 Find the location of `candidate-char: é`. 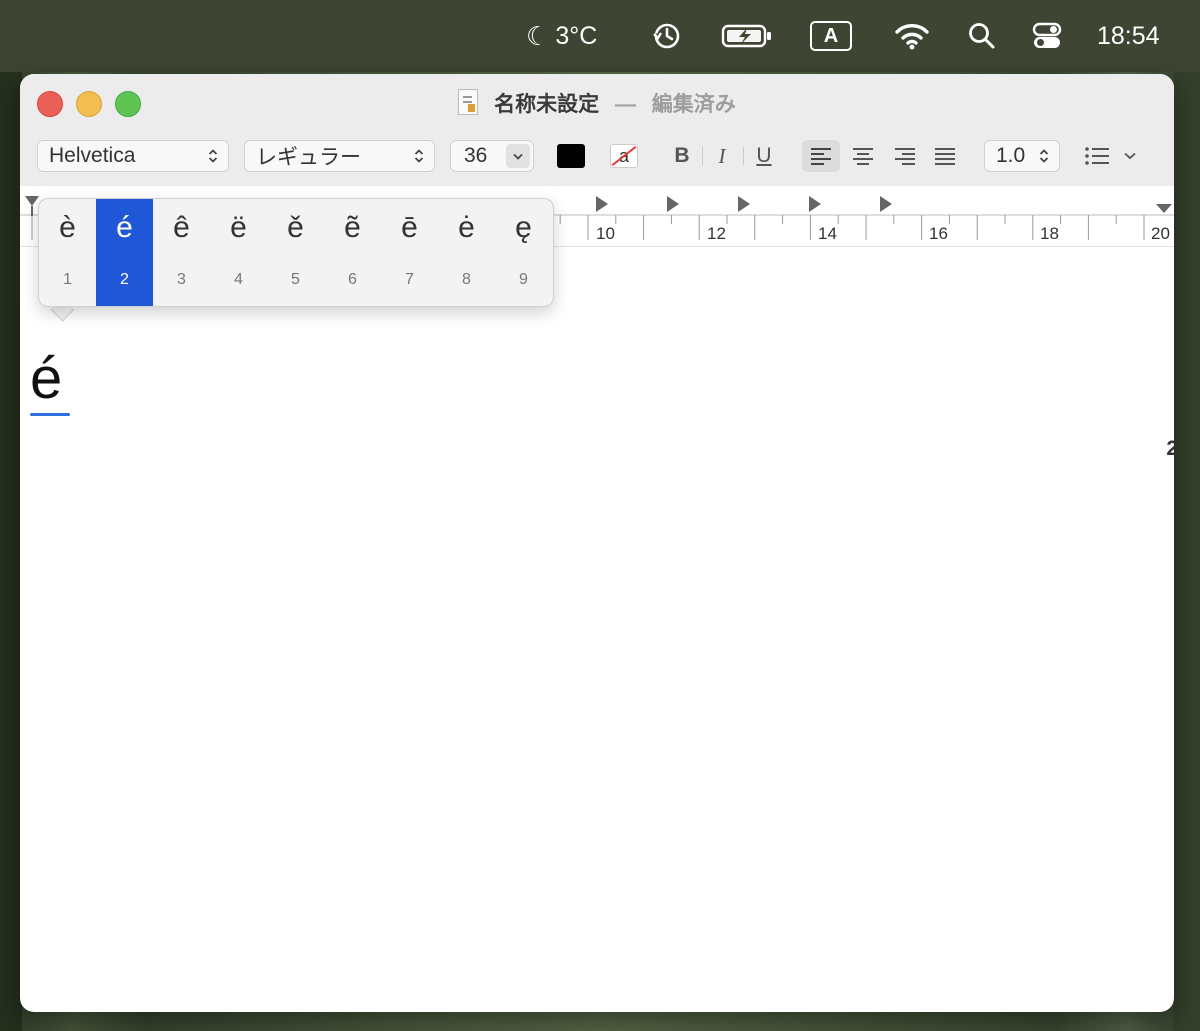

candidate-char: é is located at coordinates (124, 227).